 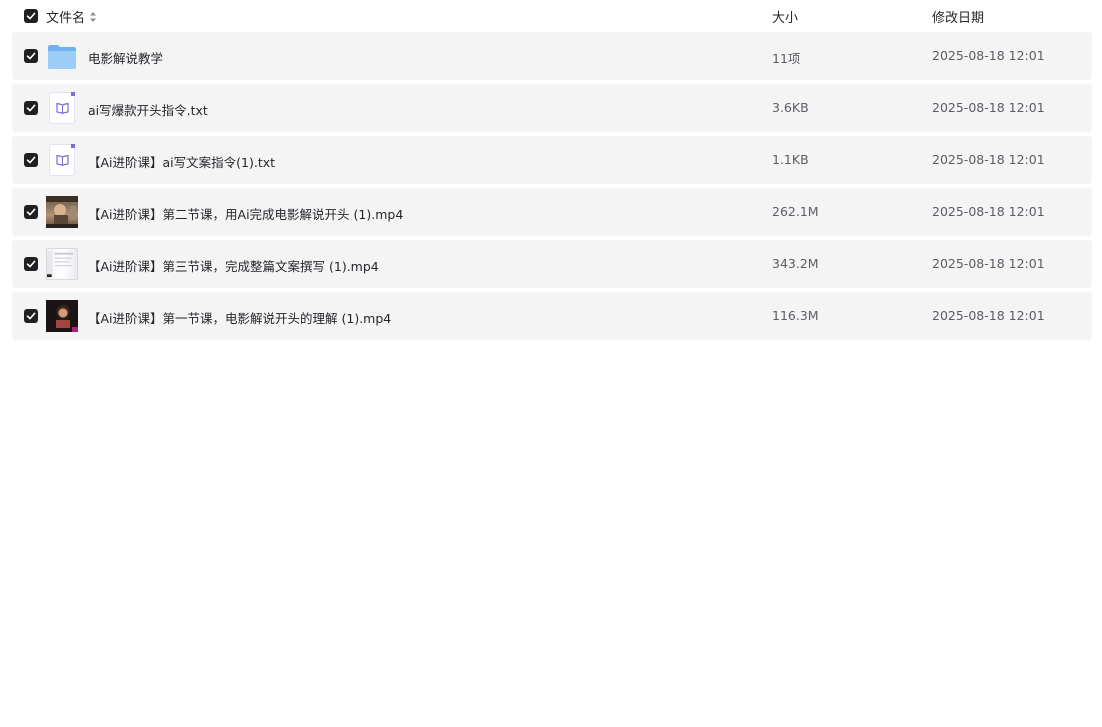 What do you see at coordinates (958, 16) in the screenshot?
I see `column-header-date: 修改日期` at bounding box center [958, 16].